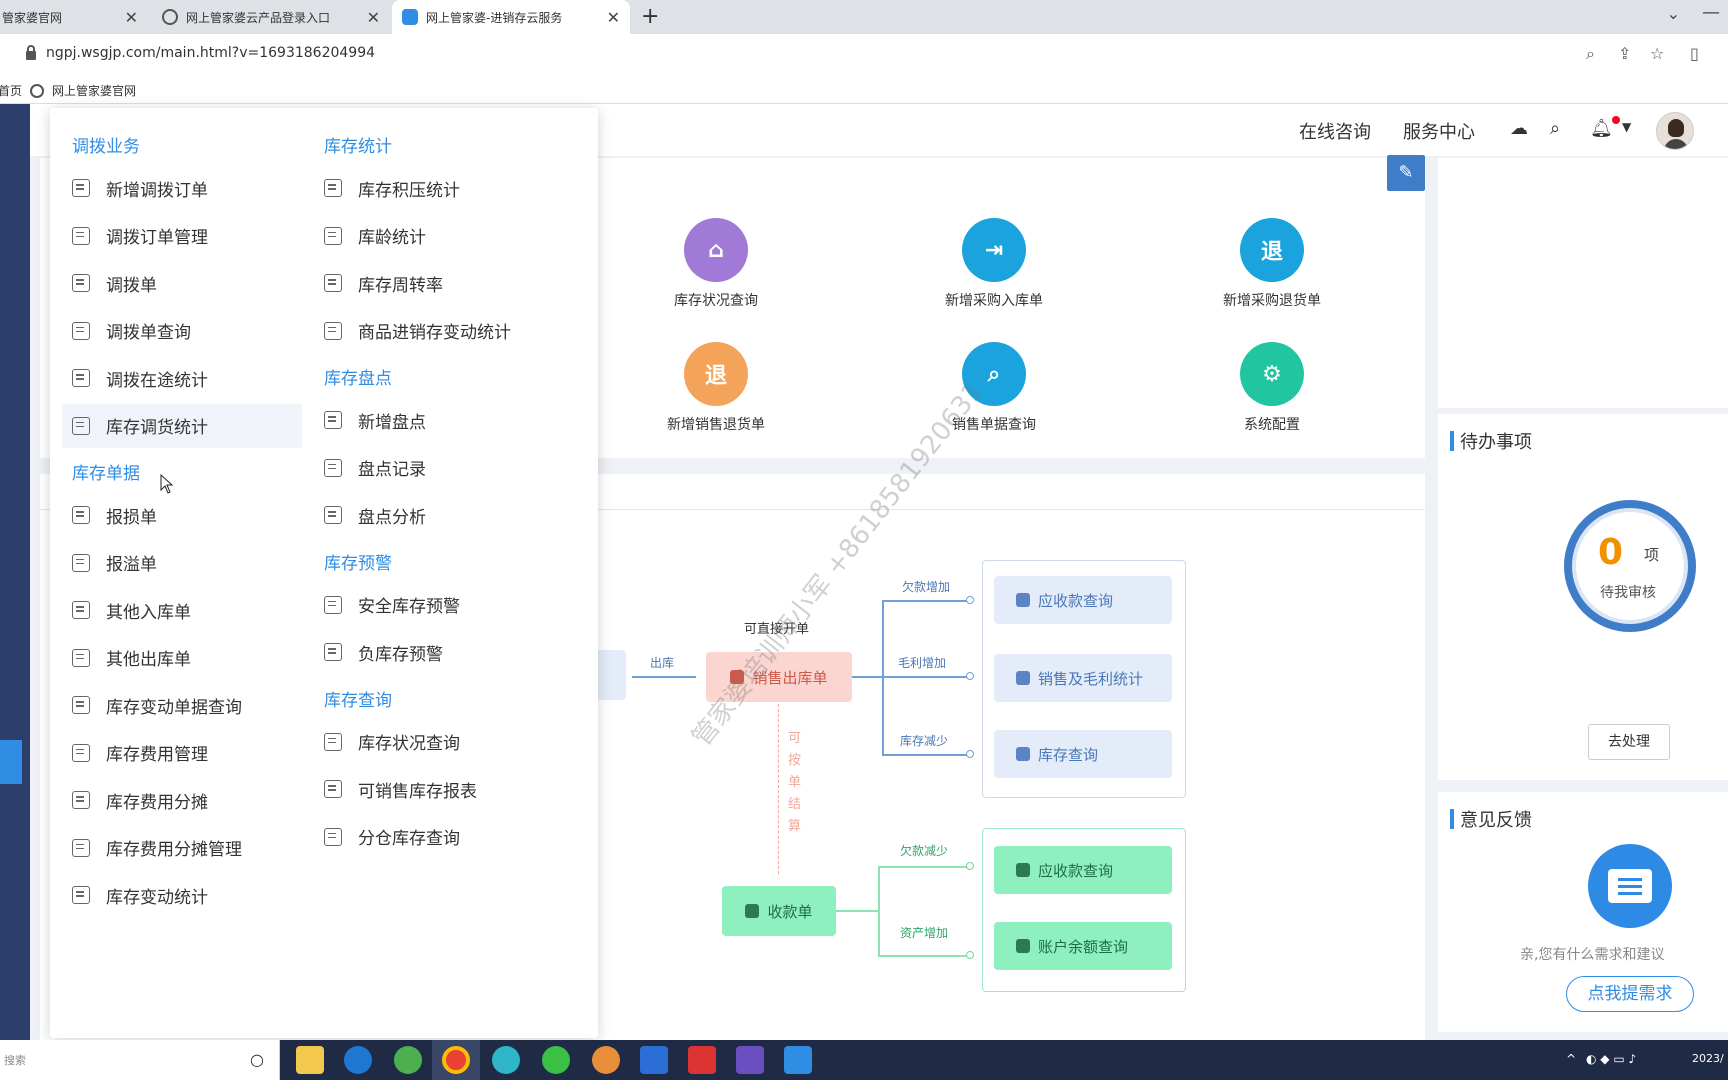  What do you see at coordinates (182, 895) in the screenshot?
I see `menu-item: 库存变动统计` at bounding box center [182, 895].